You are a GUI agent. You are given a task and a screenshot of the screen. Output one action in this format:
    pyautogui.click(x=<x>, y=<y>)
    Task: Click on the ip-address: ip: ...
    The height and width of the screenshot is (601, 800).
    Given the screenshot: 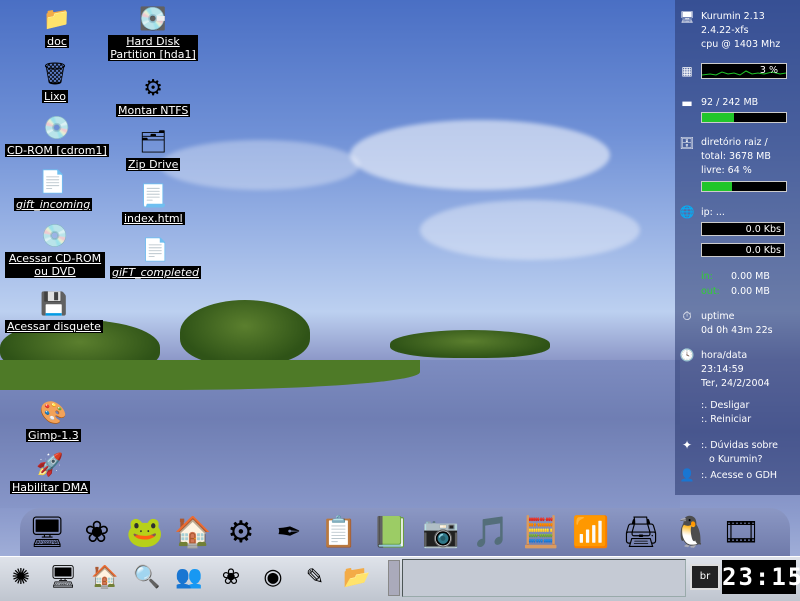 What is the action you would take?
    pyautogui.click(x=713, y=212)
    